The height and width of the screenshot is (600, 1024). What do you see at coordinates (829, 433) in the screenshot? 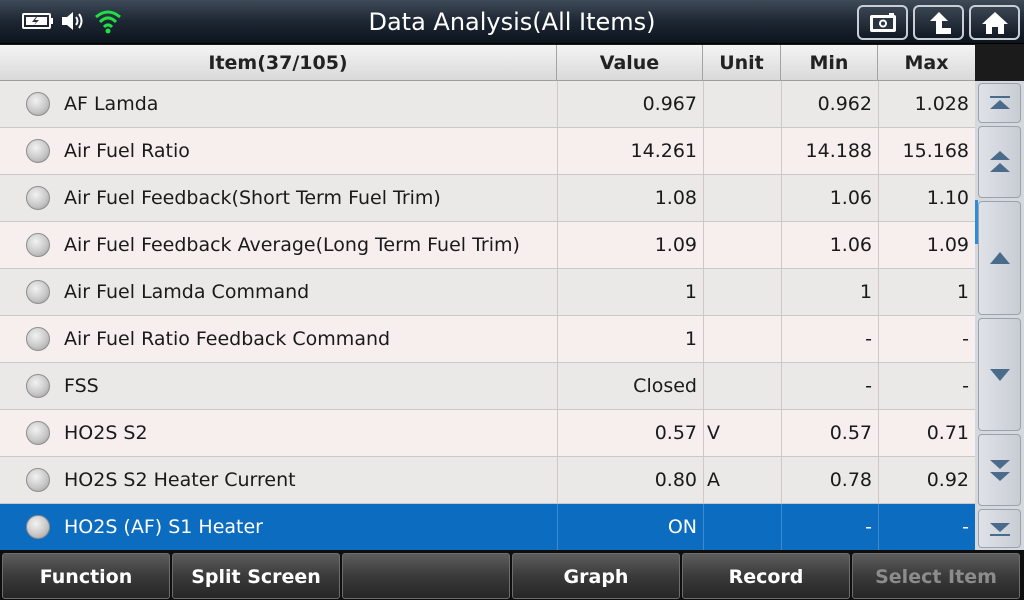
I see `item-min: 0.57` at bounding box center [829, 433].